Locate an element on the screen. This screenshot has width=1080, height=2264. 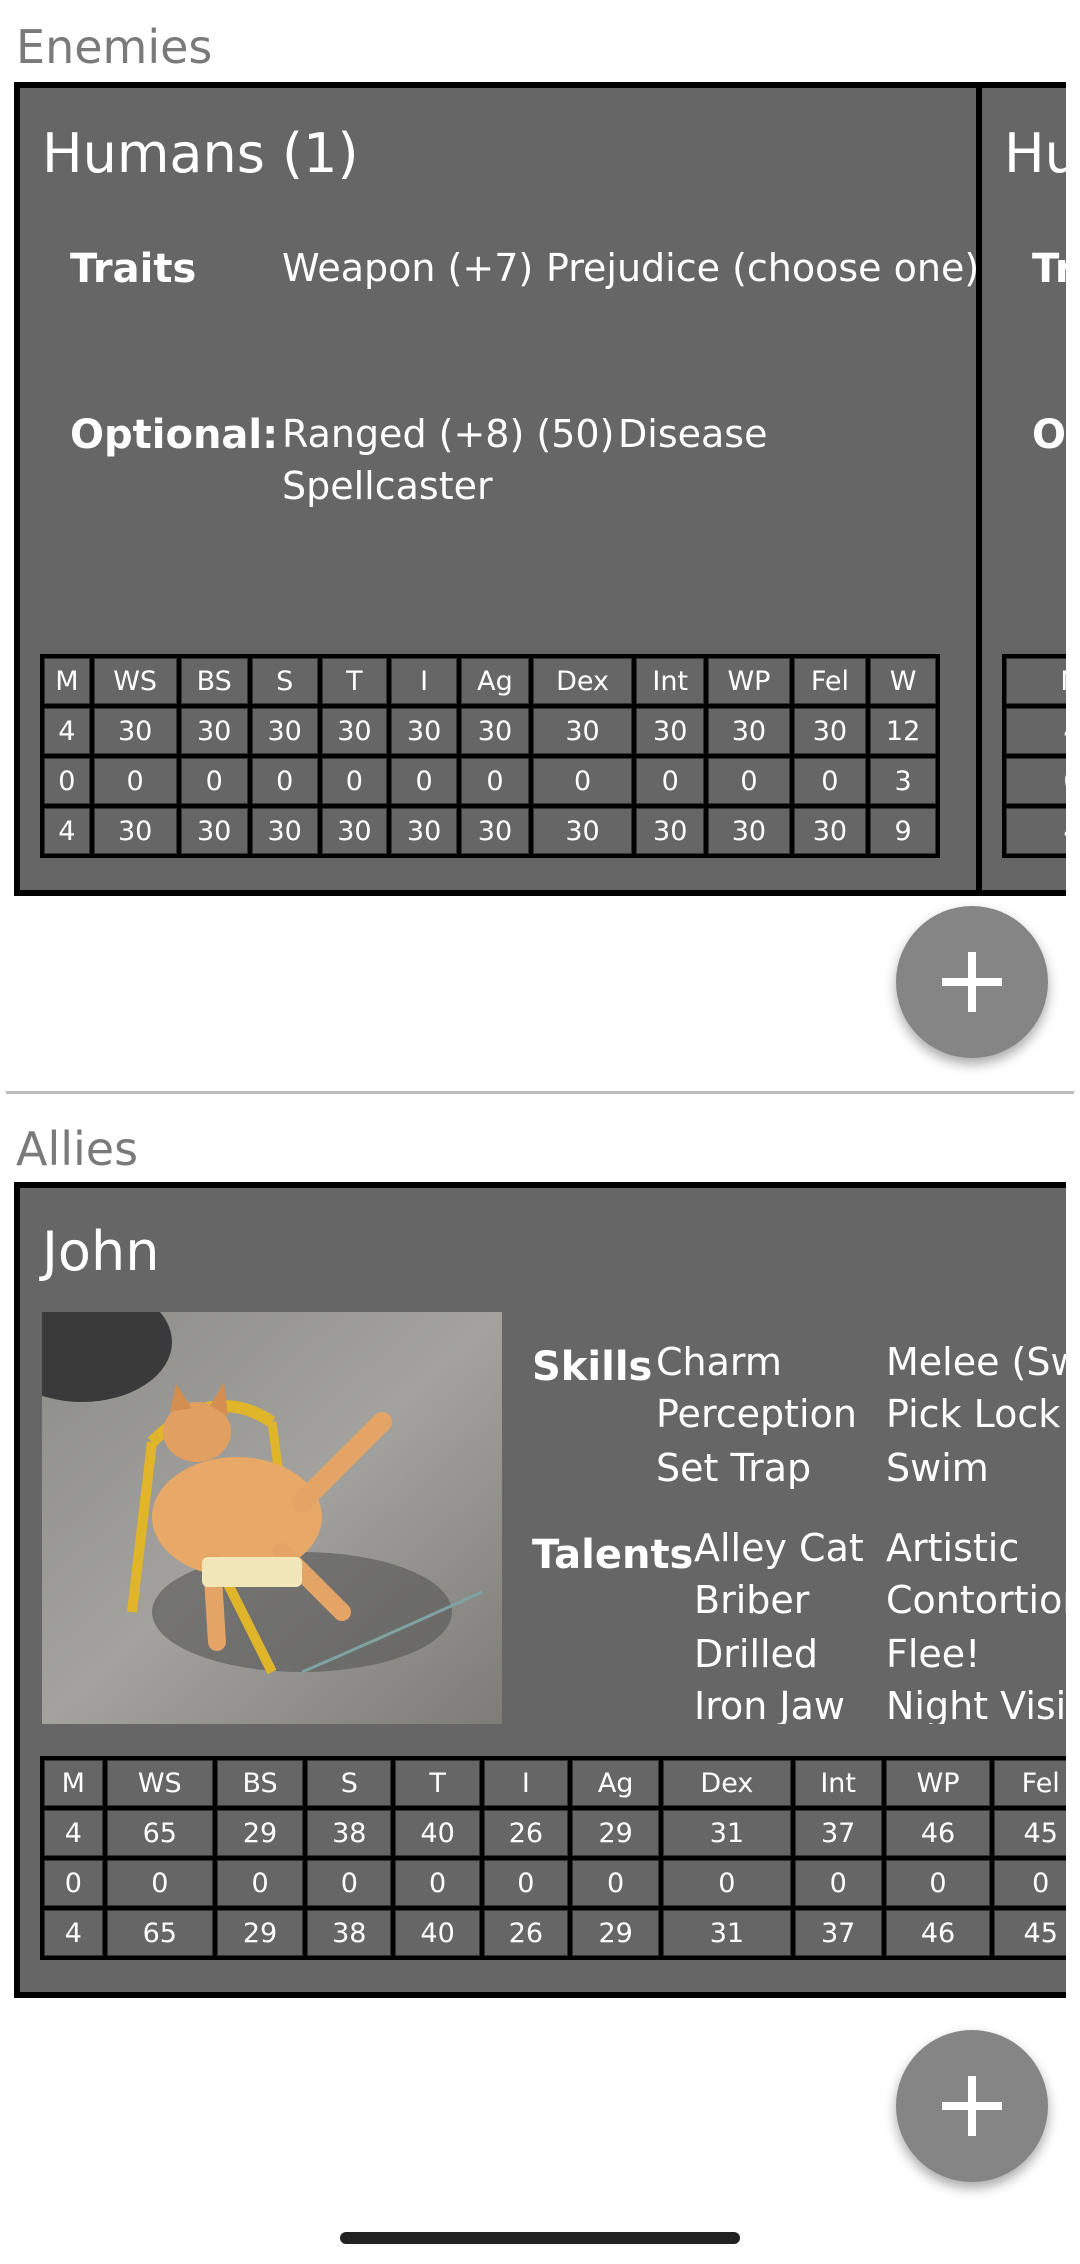
talent-item: Flee! is located at coordinates (933, 1654).